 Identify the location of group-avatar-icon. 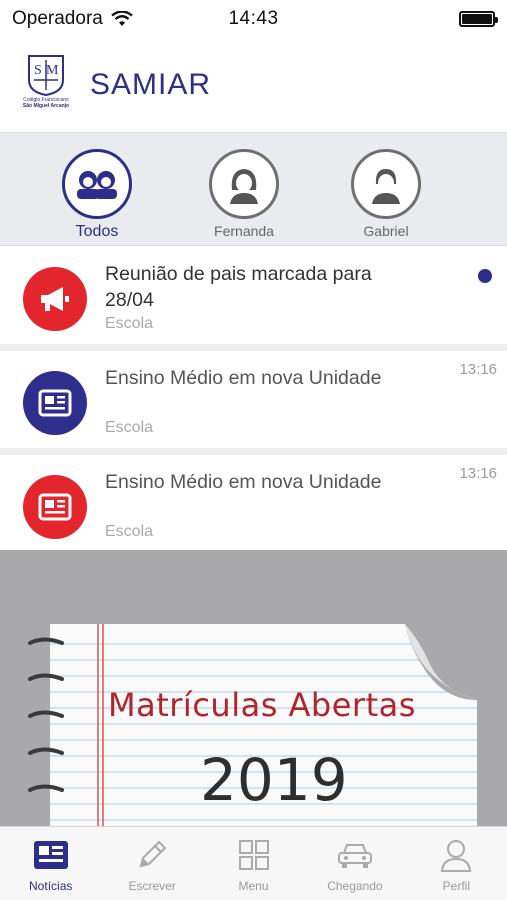
(97, 184).